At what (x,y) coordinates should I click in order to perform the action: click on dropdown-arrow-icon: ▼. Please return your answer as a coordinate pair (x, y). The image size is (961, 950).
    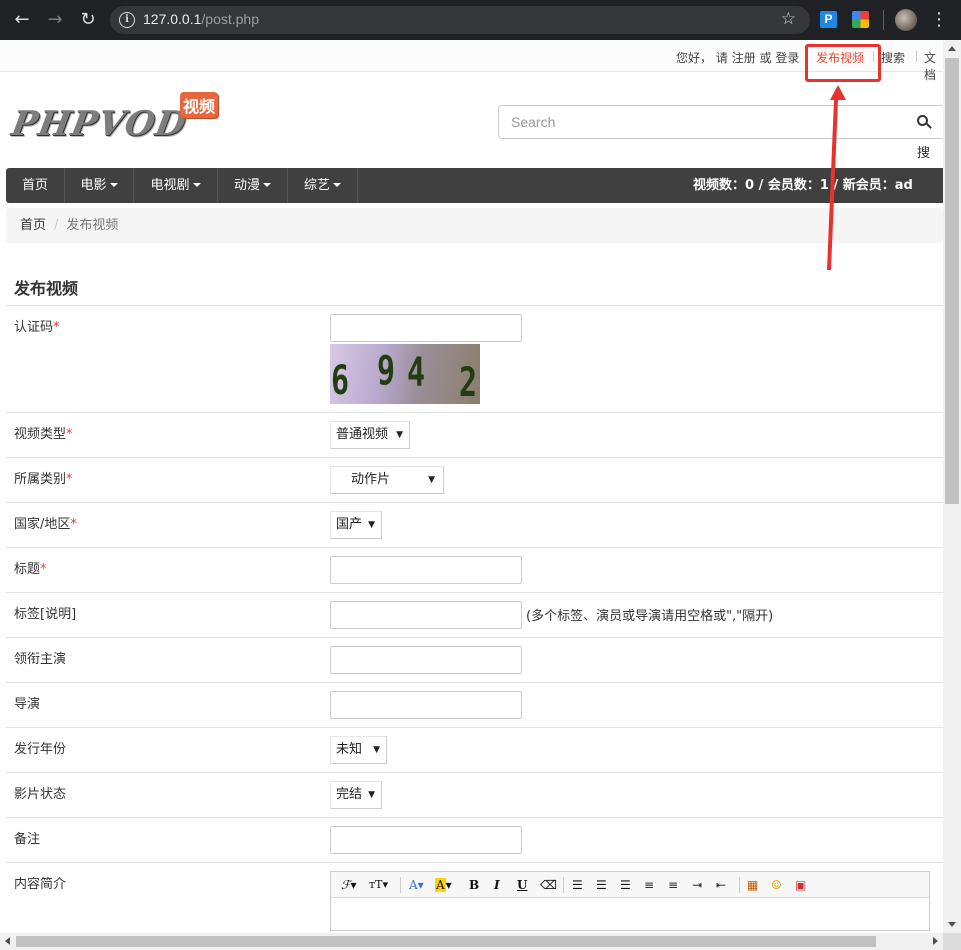
    Looking at the image, I should click on (371, 525).